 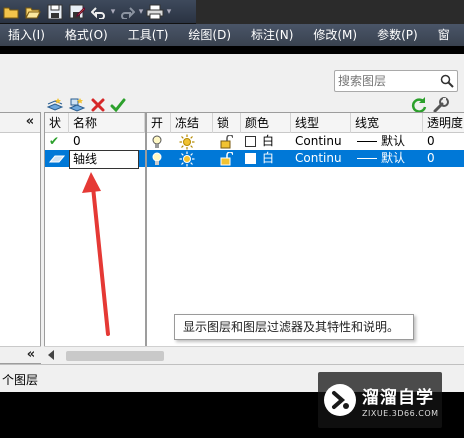 I want to click on menu-draw: 绘图(D), so click(x=209, y=35).